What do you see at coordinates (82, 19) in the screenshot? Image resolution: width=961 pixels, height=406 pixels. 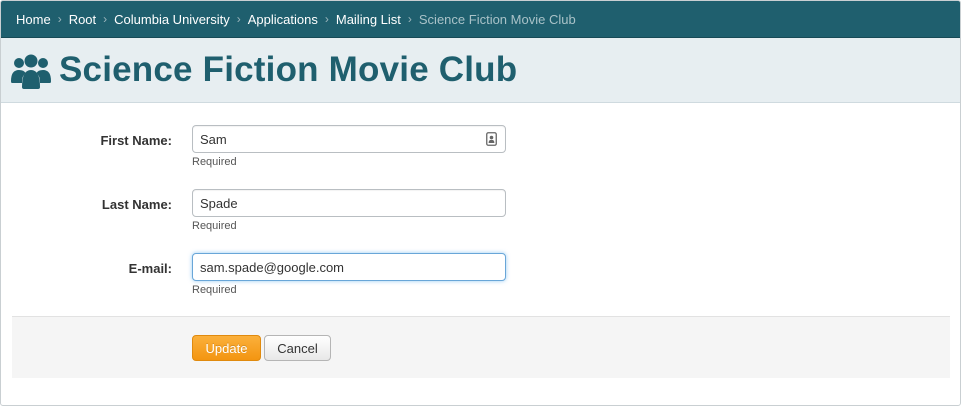 I see `breadcrumb-root: Root` at bounding box center [82, 19].